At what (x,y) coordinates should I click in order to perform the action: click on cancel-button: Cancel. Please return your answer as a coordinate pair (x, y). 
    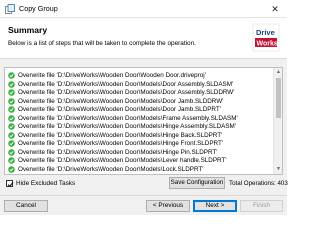
    Looking at the image, I should click on (26, 206).